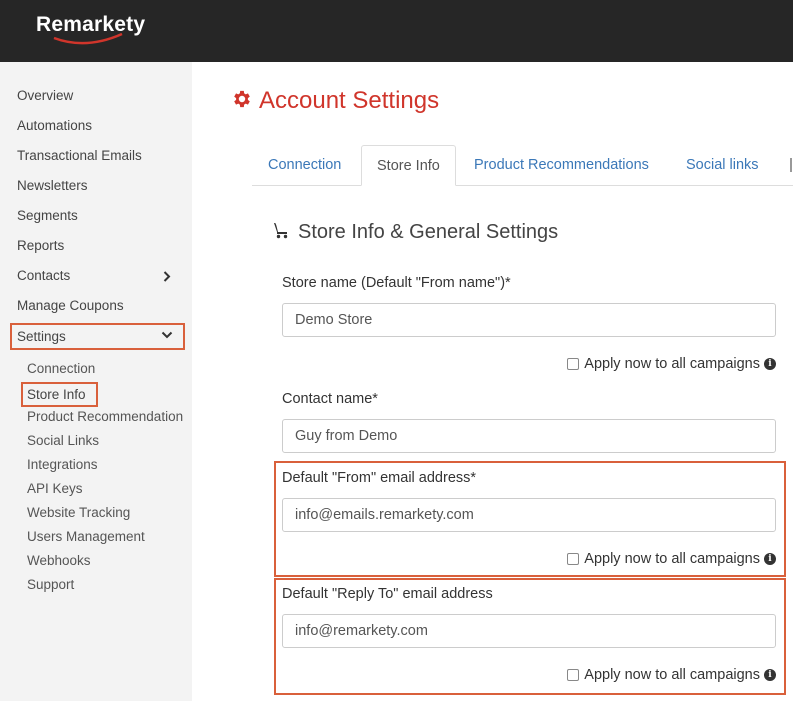 The height and width of the screenshot is (701, 793). Describe the element at coordinates (41, 336) in the screenshot. I see `sidebar-item-label: Settings` at that location.